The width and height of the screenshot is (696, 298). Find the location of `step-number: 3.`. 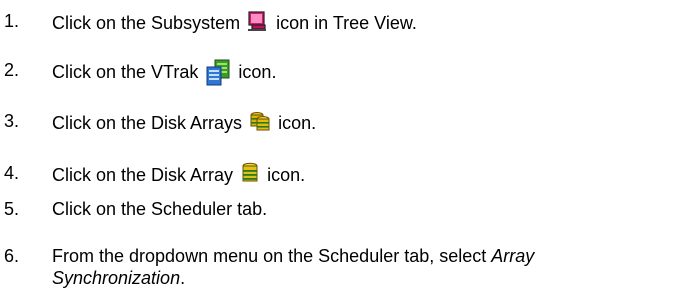

step-number: 3. is located at coordinates (12, 121).